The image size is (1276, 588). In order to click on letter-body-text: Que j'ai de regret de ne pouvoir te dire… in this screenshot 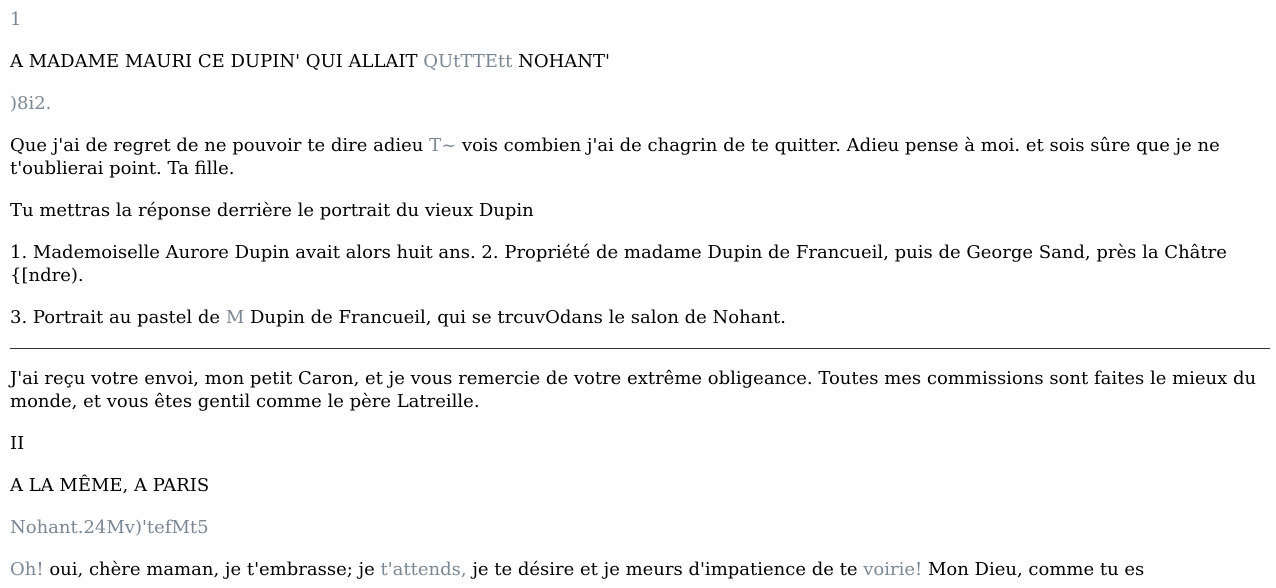, I will do `click(220, 145)`.